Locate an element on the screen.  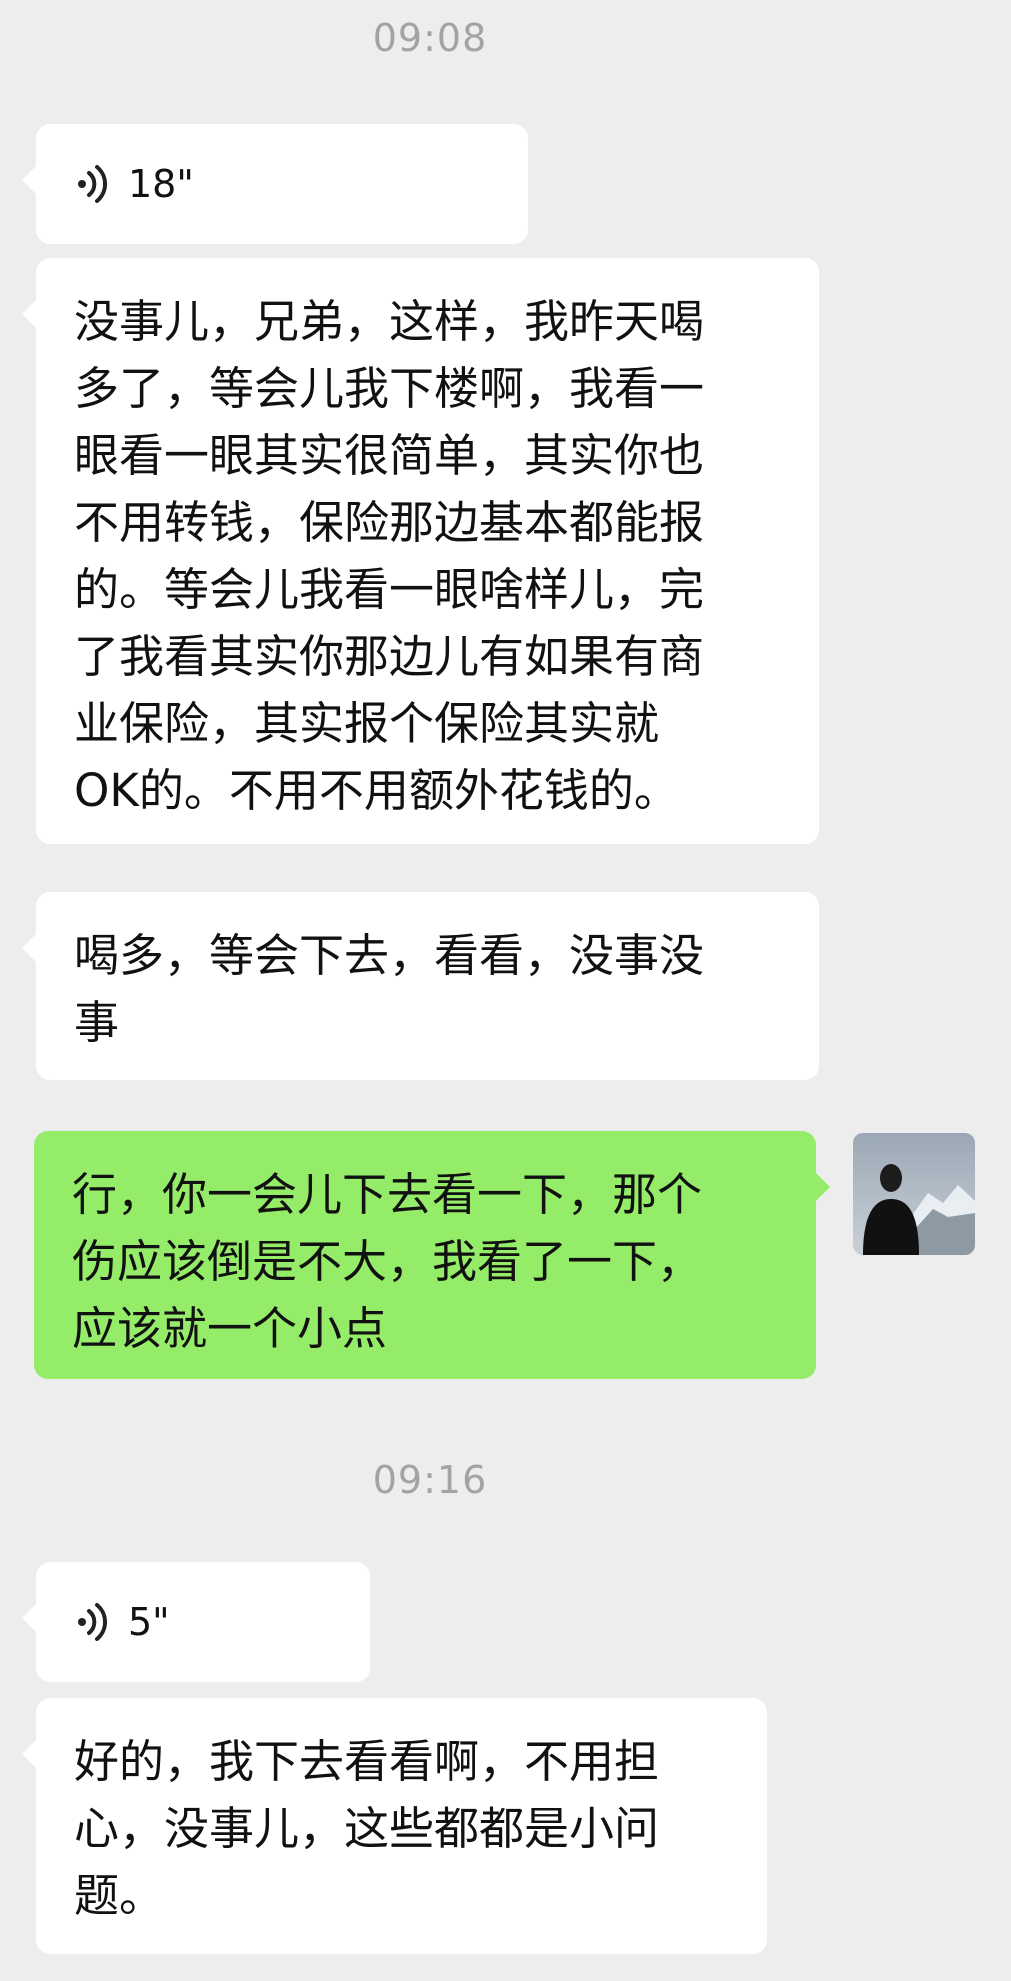
sent-message-bubble: 行，你一会儿下去看一下，那个 伤应该倒是不大，我看了一下， 应该就一个小点 is located at coordinates (432, 1255).